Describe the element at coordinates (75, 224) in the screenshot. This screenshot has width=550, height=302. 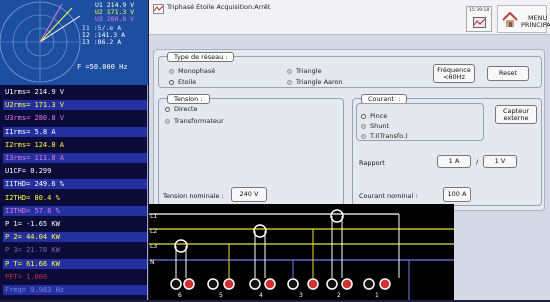
I see `measurement-row: P 1= -1.65 KW` at that location.